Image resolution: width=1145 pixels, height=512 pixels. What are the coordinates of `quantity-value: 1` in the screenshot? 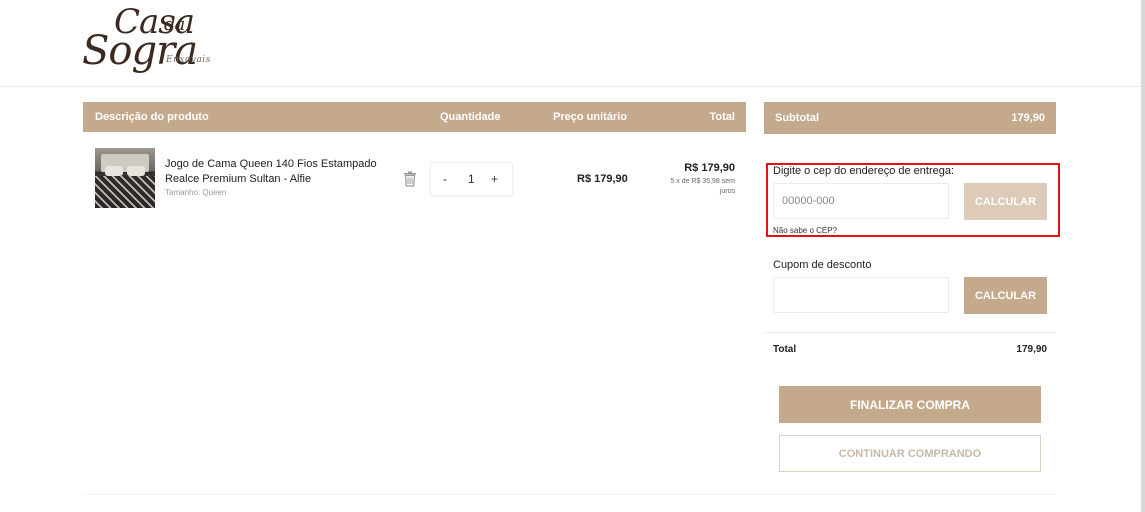 It's located at (471, 179).